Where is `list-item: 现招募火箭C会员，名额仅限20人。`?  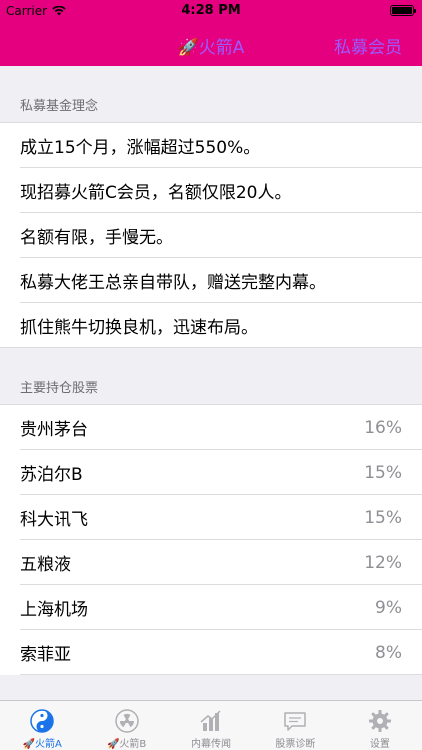 list-item: 现招募火箭C会员，名额仅限20人。 is located at coordinates (211, 190).